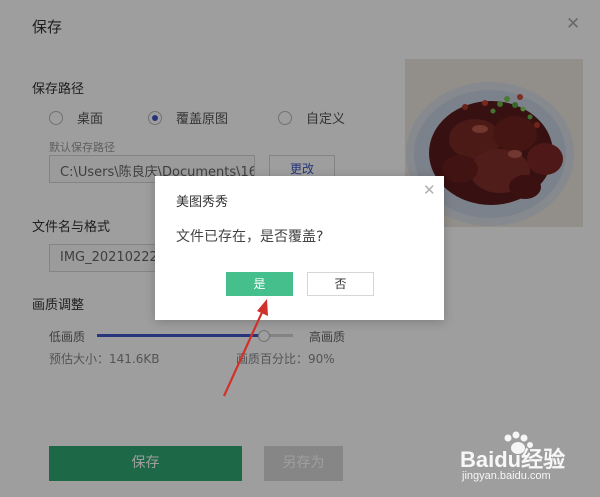 This screenshot has width=600, height=497. What do you see at coordinates (245, 348) in the screenshot?
I see `annotation-arrow` at bounding box center [245, 348].